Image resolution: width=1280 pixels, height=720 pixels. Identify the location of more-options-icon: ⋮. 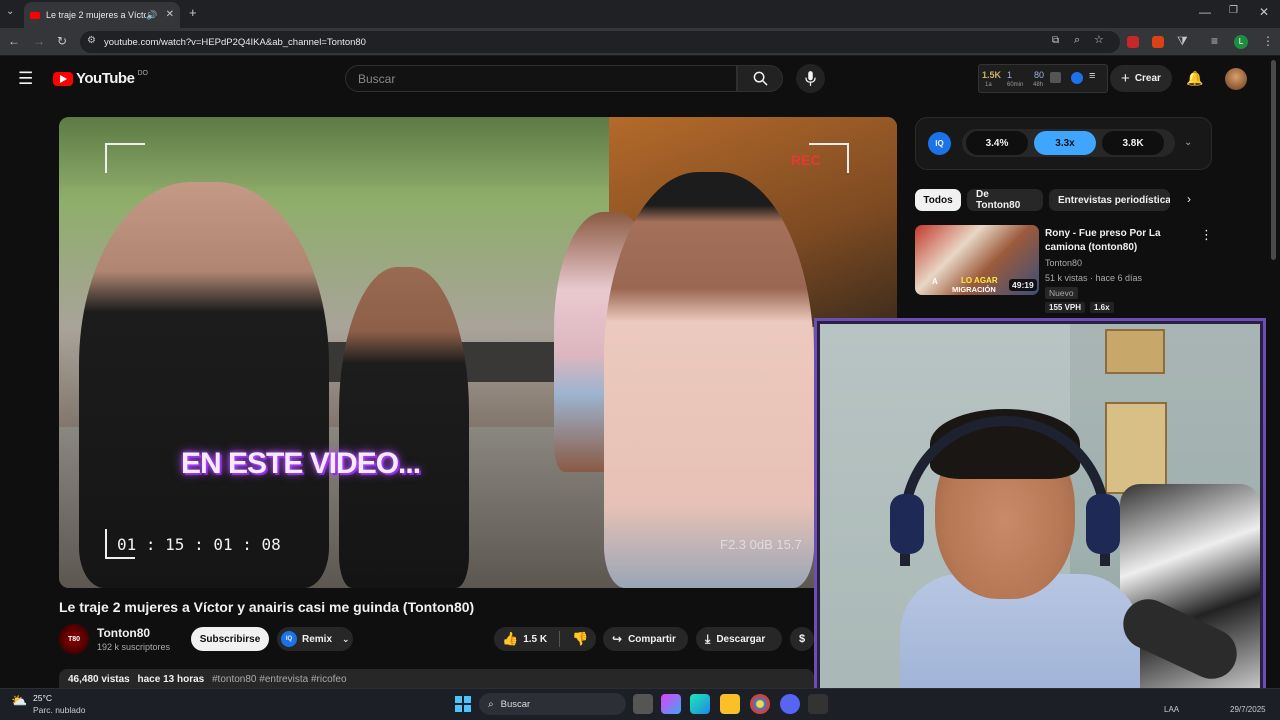
(1206, 235).